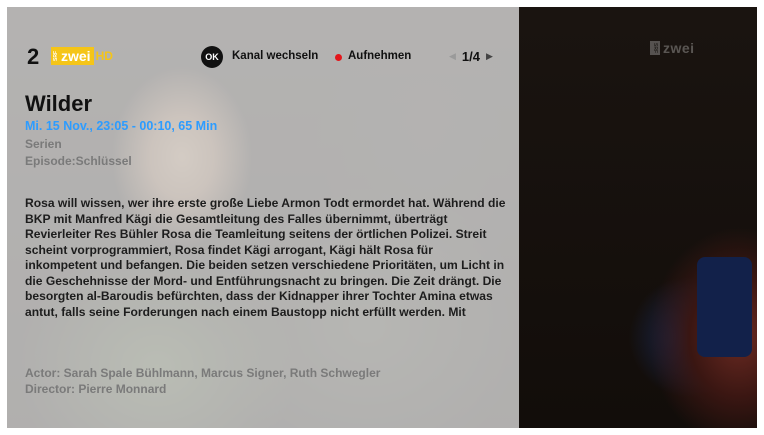  What do you see at coordinates (380, 56) in the screenshot?
I see `record-label: Aufnehmen` at bounding box center [380, 56].